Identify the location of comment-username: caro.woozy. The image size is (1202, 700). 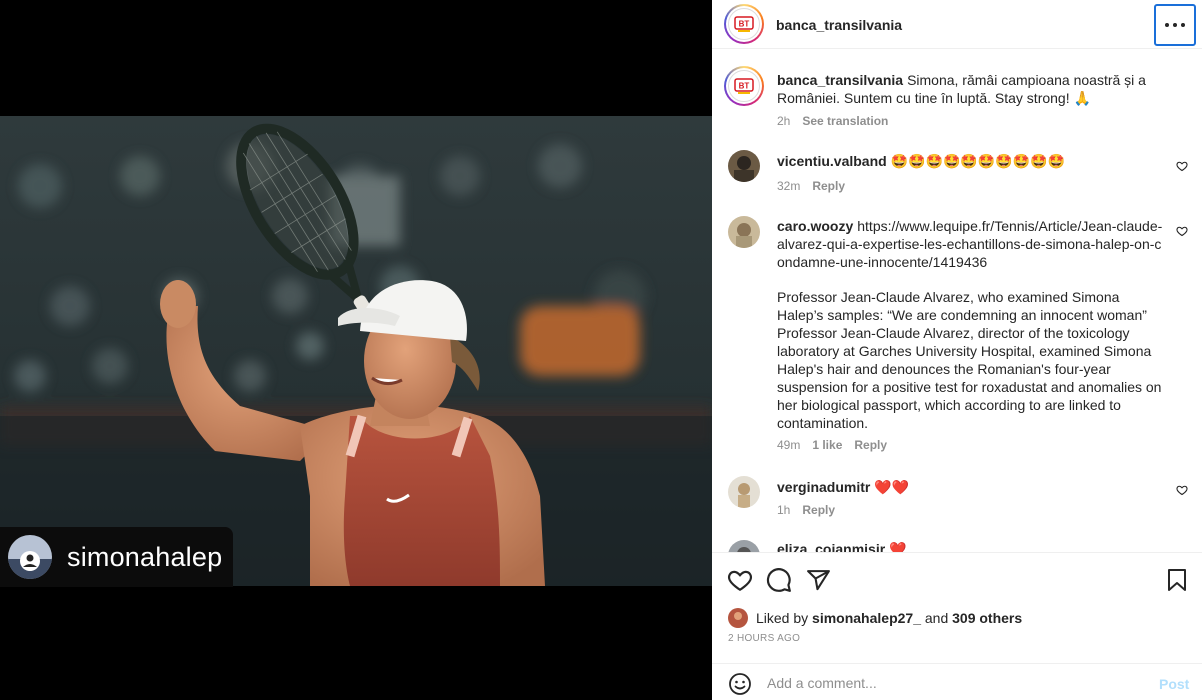
(815, 226).